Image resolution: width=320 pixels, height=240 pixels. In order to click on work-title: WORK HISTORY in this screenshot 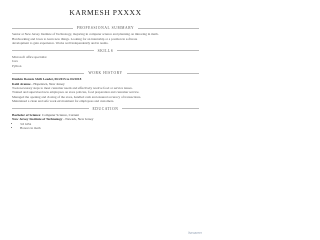, I will do `click(105, 73)`.